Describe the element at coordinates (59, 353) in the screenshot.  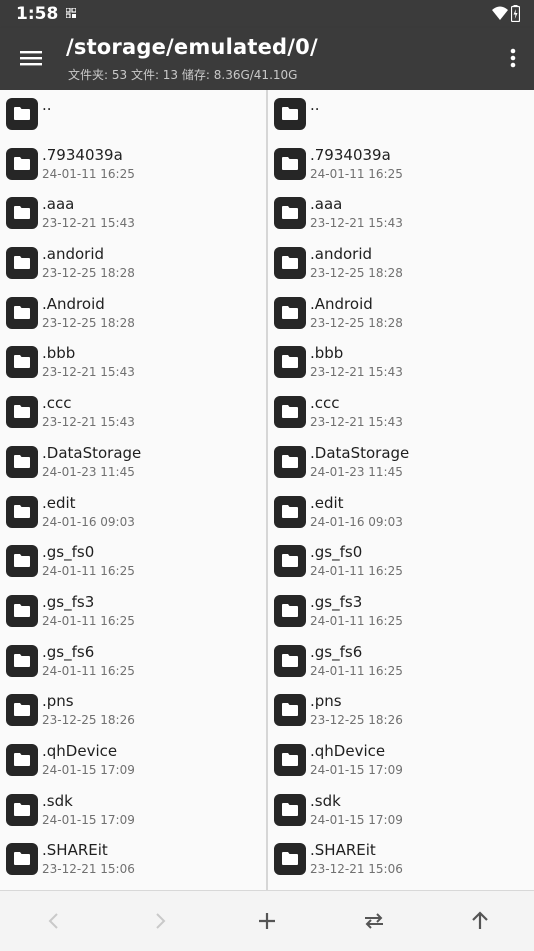
I see `file-name: .bbb` at that location.